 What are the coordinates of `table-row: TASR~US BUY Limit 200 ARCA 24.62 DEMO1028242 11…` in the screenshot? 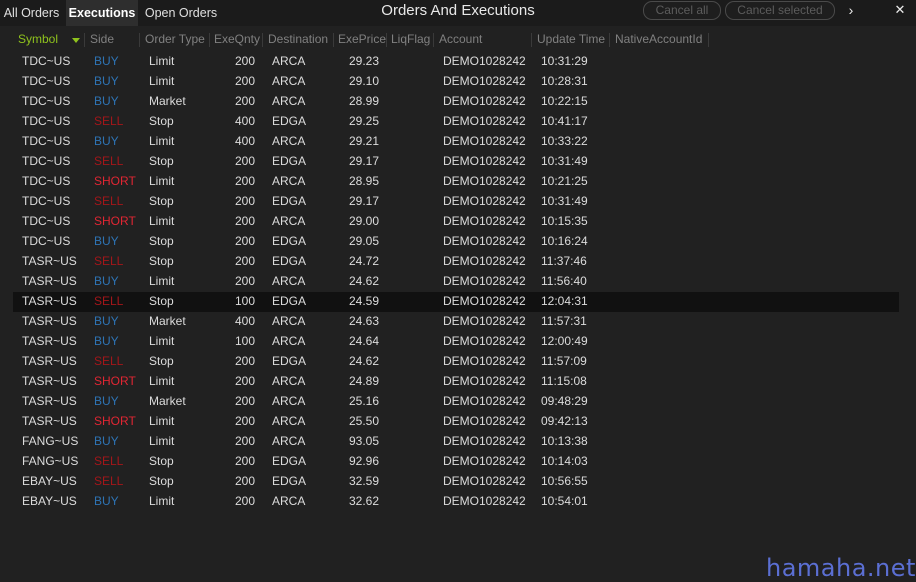 It's located at (456, 282).